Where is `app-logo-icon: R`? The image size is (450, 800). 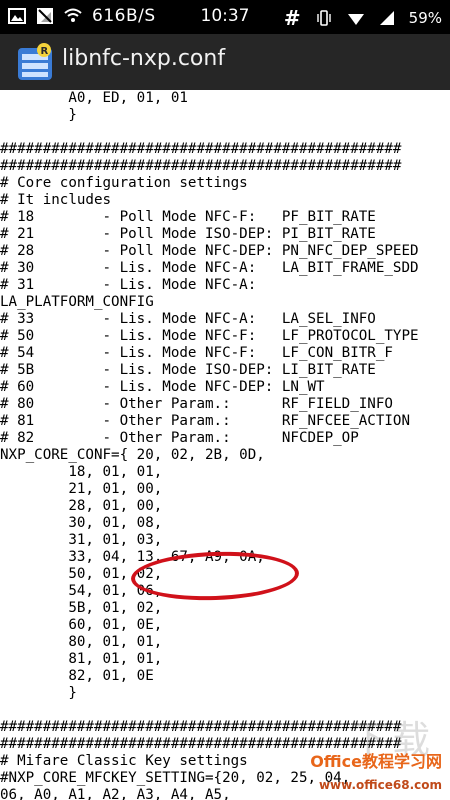
app-logo-icon: R is located at coordinates (35, 62).